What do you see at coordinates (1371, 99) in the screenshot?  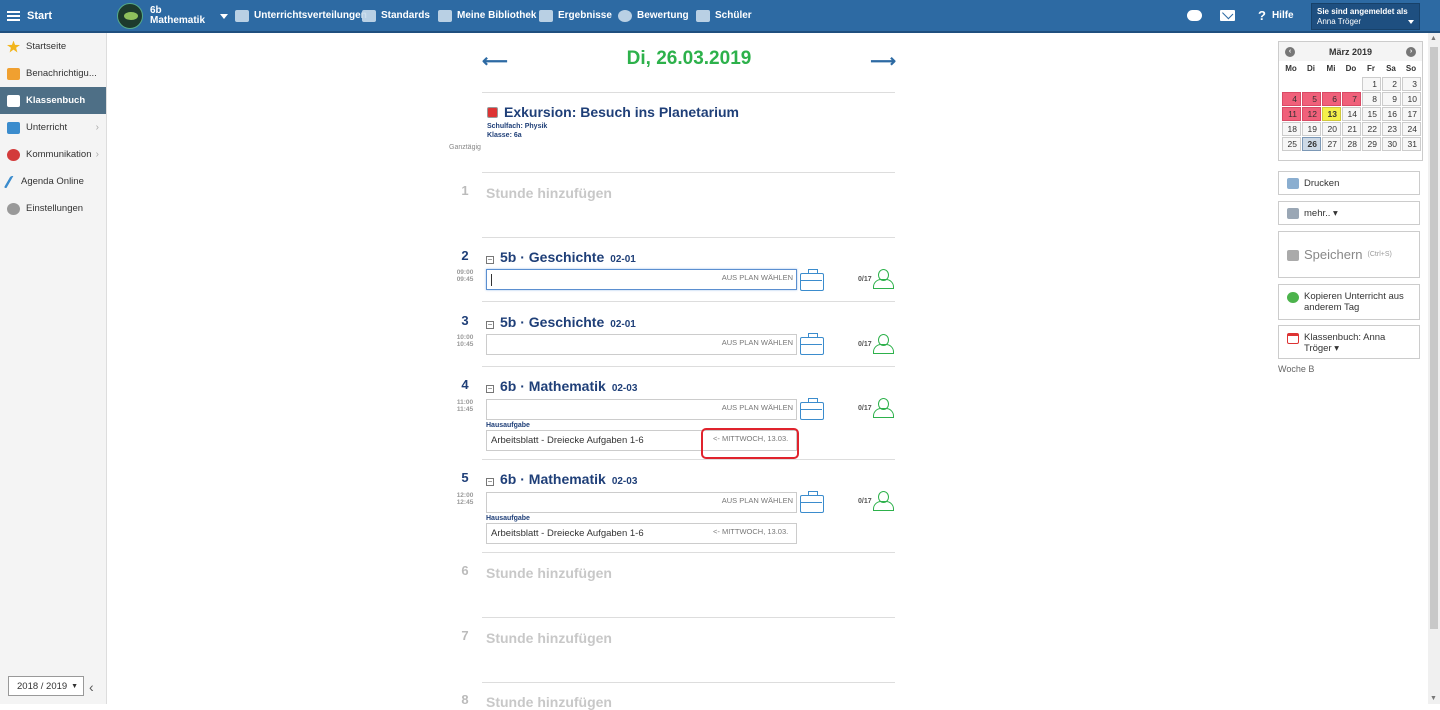 I see `calendar-day: 8` at bounding box center [1371, 99].